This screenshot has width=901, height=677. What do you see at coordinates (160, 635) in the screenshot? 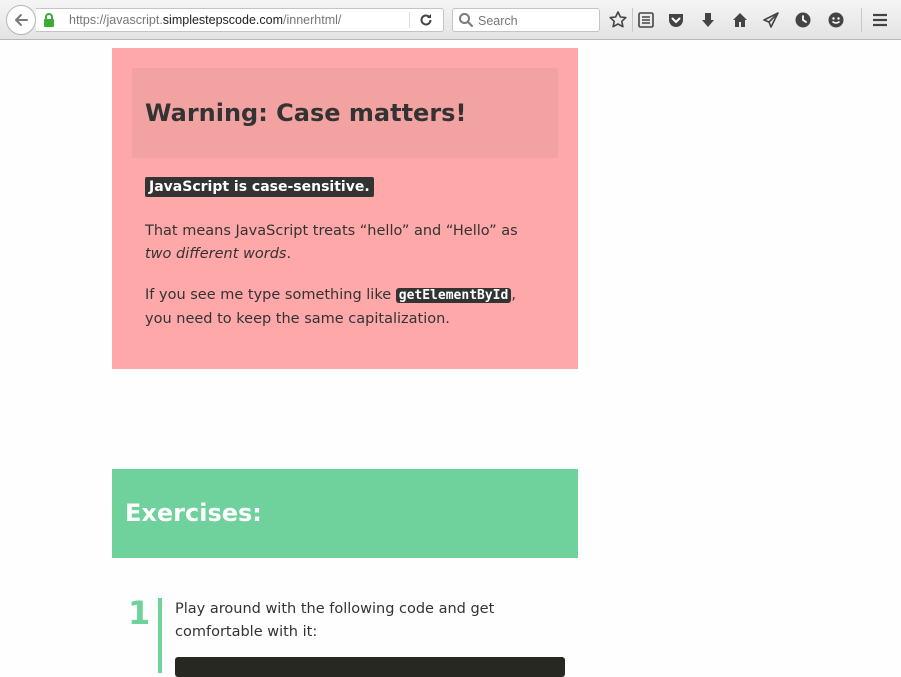
I see `exercise-accent-bar` at bounding box center [160, 635].